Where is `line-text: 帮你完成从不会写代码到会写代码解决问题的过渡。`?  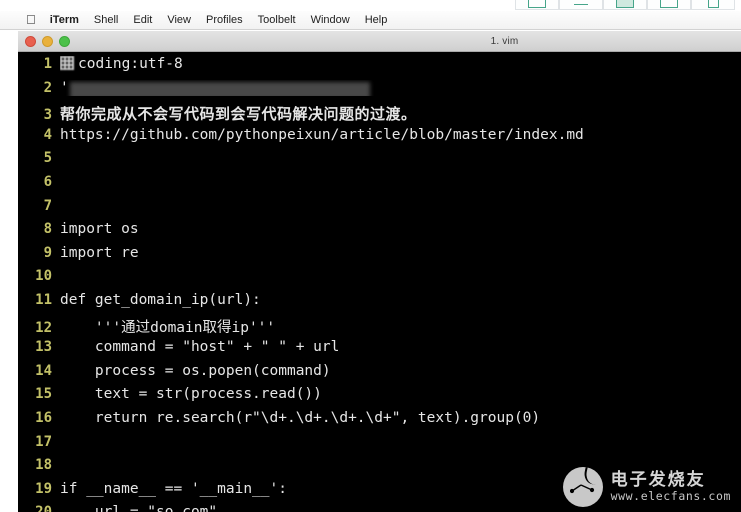 line-text: 帮你完成从不会写代码到会写代码解决问题的过渡。 is located at coordinates (400, 113).